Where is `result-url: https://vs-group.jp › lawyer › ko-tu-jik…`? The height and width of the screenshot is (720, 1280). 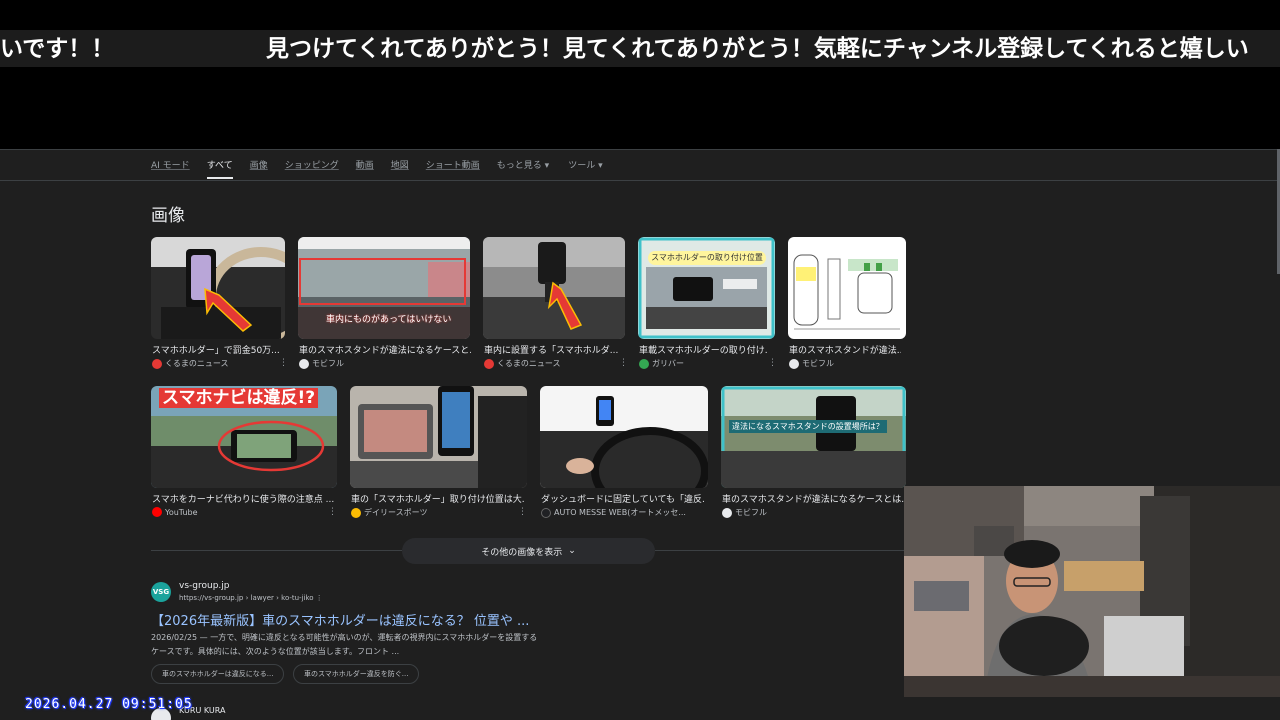
result-url: https://vs-group.jp › lawyer › ko-tu-jik… is located at coordinates (251, 598).